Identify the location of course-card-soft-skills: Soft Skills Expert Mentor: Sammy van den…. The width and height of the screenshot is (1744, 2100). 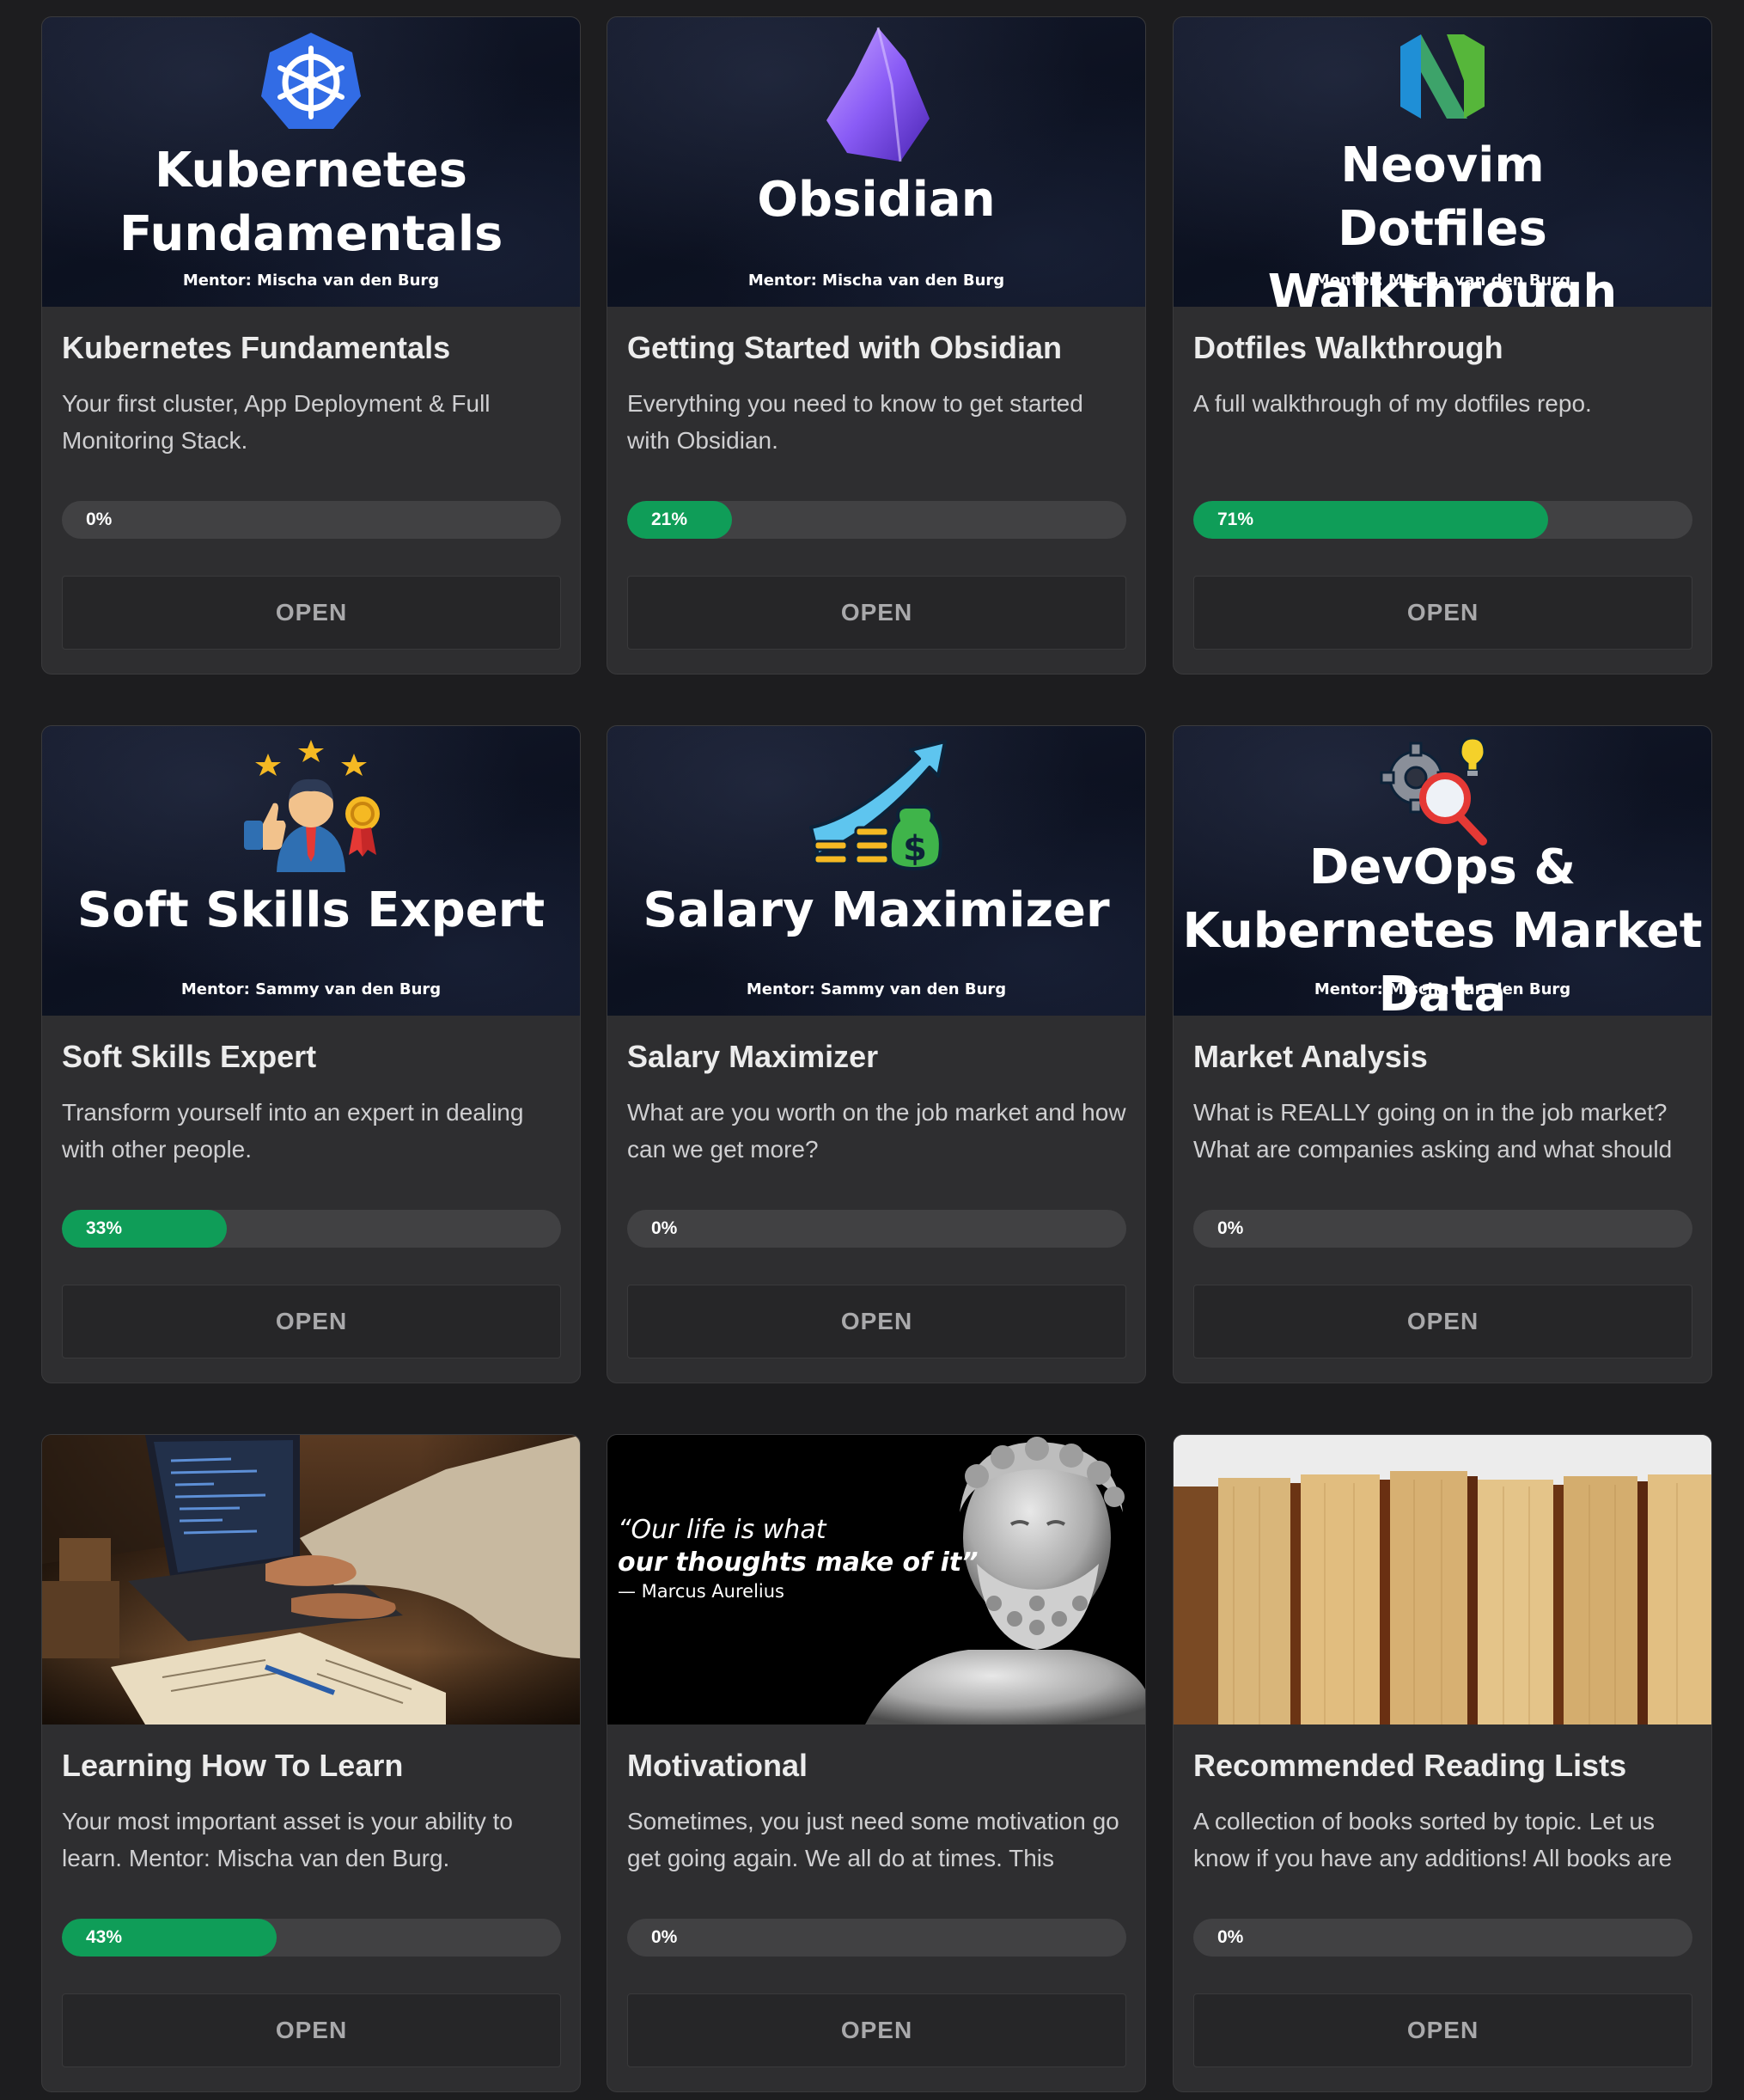
(311, 1054).